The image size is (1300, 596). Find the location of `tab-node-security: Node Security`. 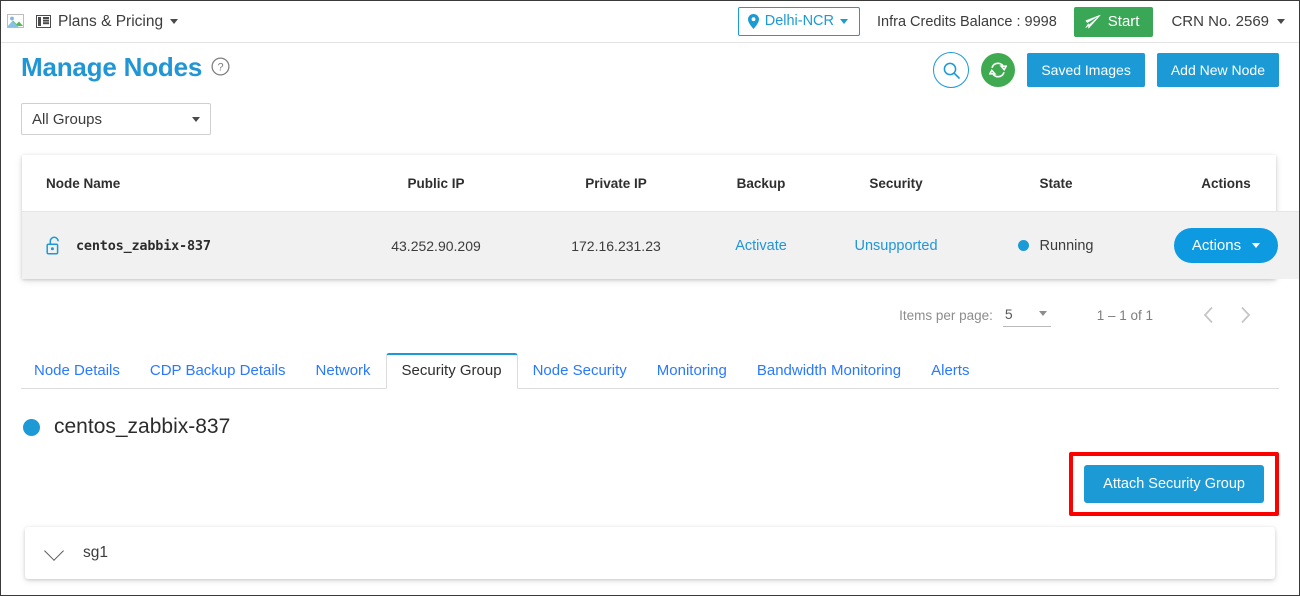

tab-node-security: Node Security is located at coordinates (580, 375).